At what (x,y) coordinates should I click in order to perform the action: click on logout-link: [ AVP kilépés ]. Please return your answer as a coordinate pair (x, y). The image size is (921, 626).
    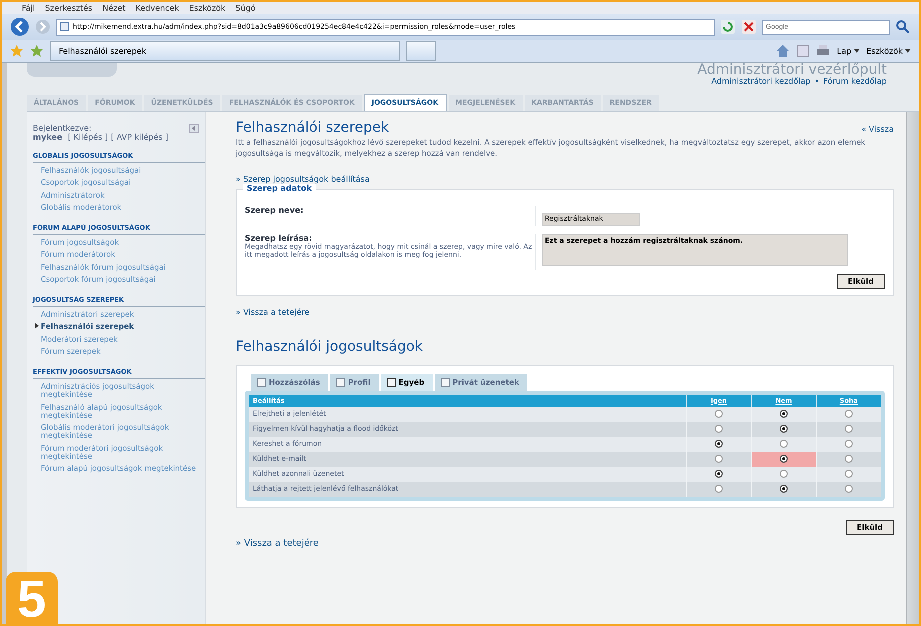
    Looking at the image, I should click on (139, 137).